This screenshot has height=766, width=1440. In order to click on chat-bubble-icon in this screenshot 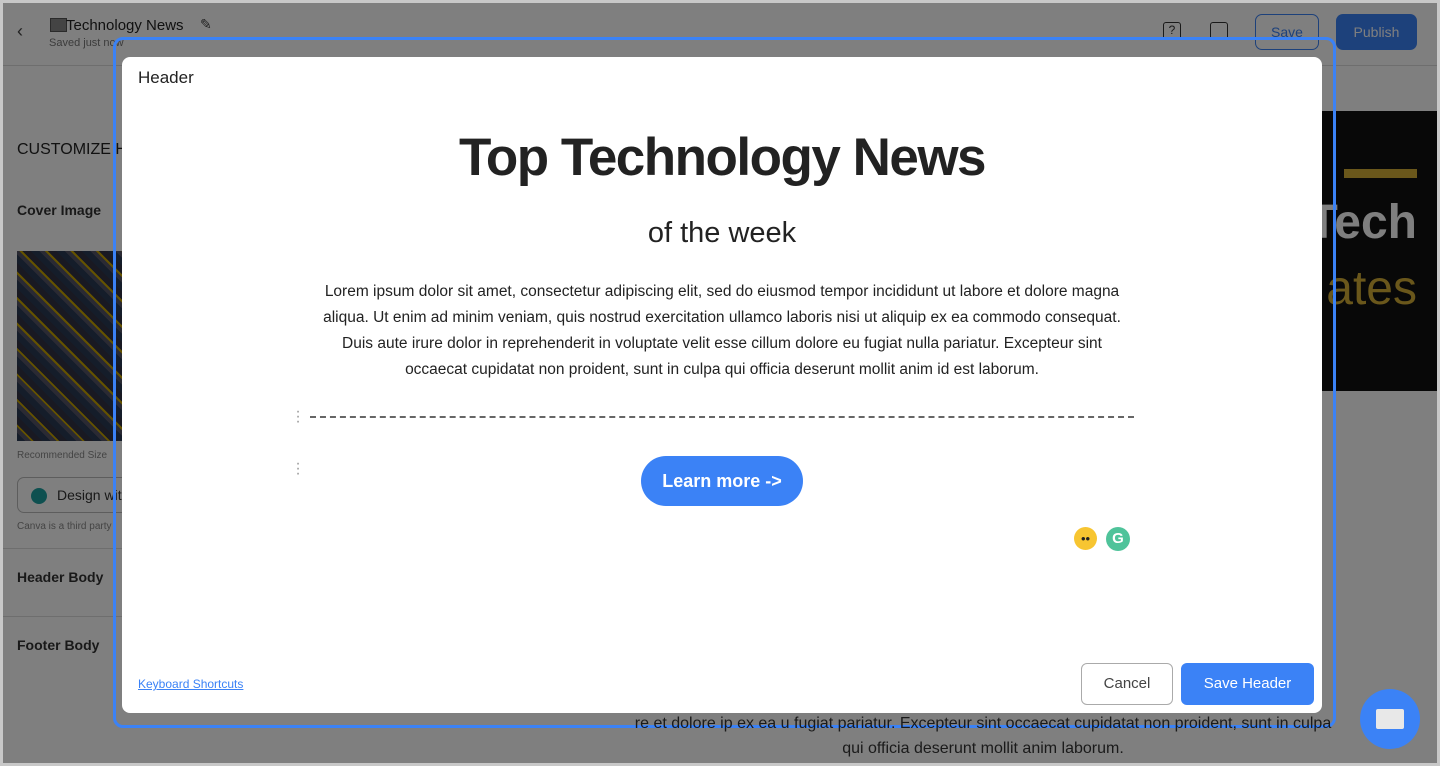, I will do `click(1390, 719)`.